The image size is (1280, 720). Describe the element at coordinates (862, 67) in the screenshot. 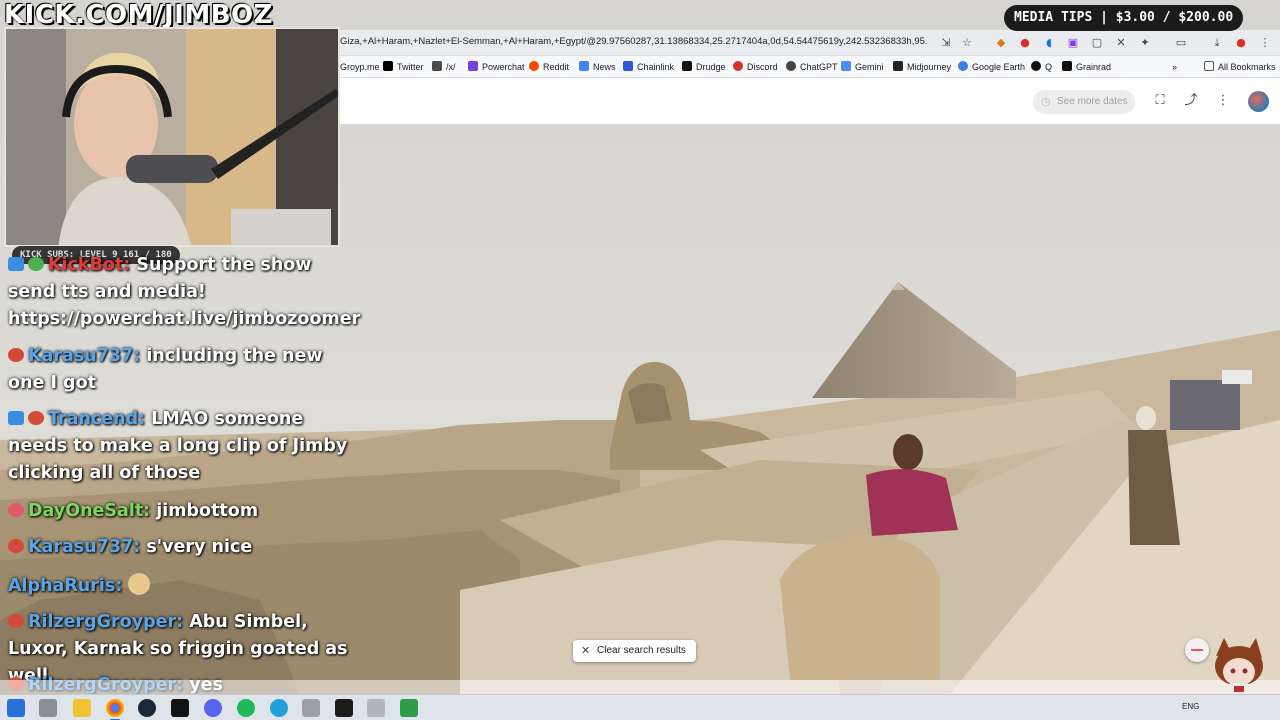

I see `bookmark-item: Gemini` at that location.